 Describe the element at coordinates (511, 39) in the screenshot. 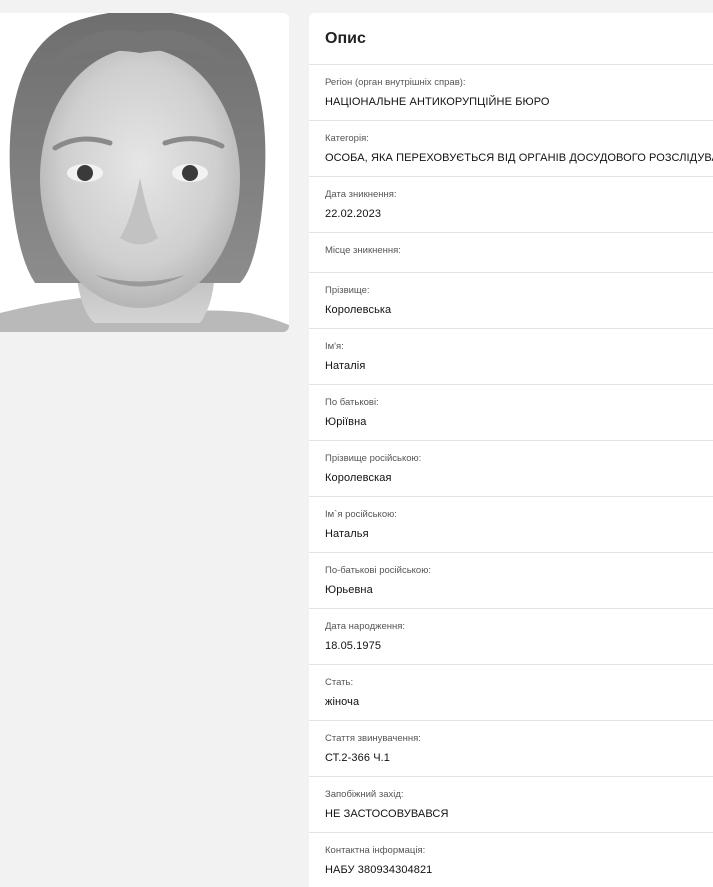

I see `description-title: Опис` at that location.